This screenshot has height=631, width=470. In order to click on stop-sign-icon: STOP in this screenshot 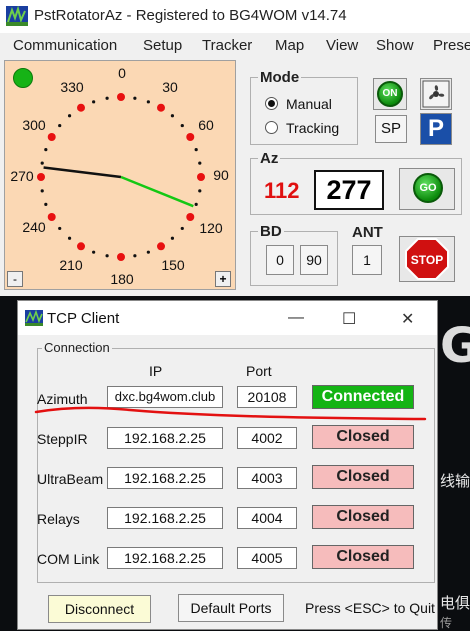, I will do `click(427, 259)`.